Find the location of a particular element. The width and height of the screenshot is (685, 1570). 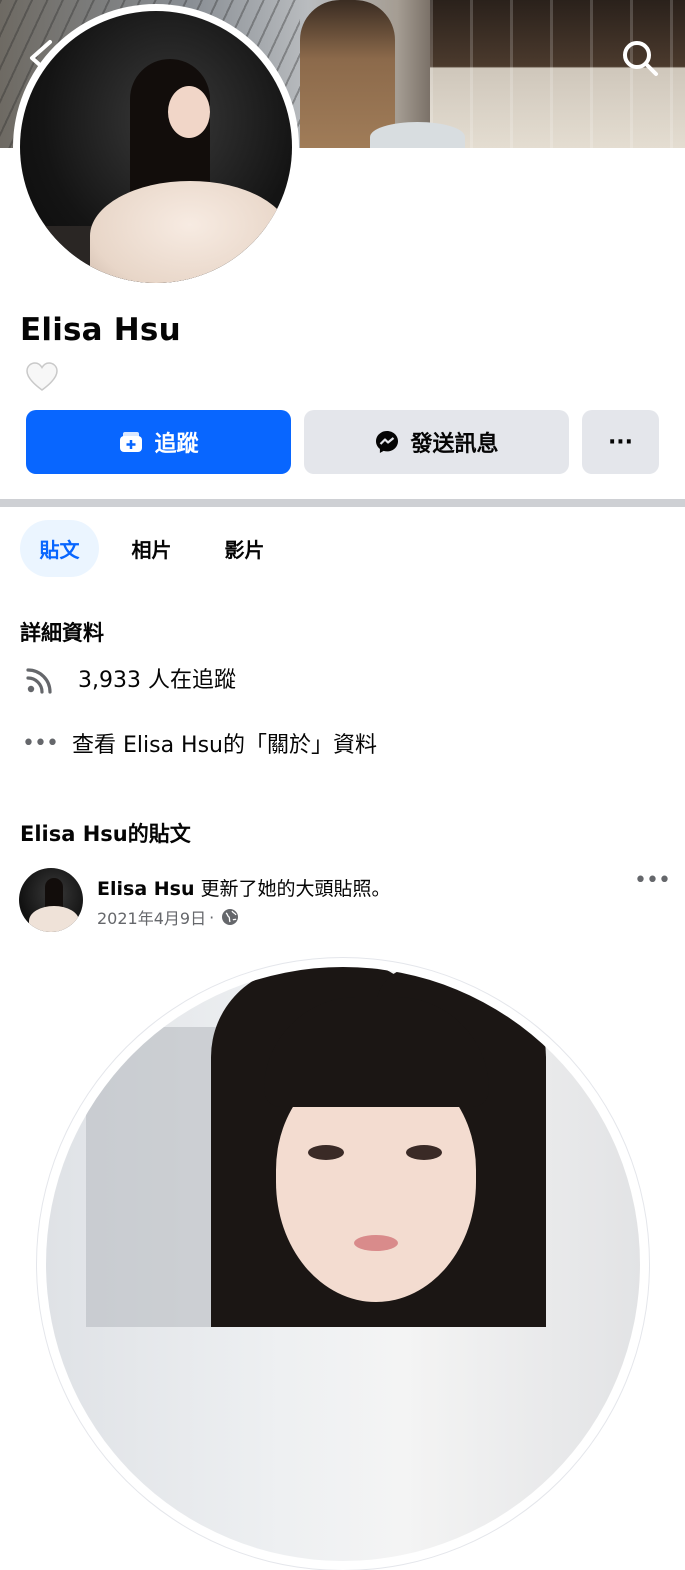

more-options-button: ··· is located at coordinates (620, 442).